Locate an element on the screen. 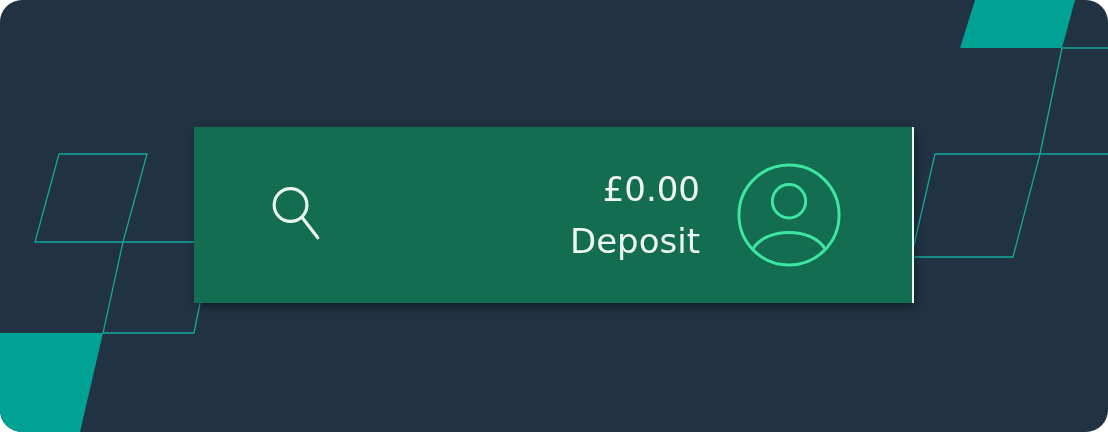  profile-icon is located at coordinates (789, 215).